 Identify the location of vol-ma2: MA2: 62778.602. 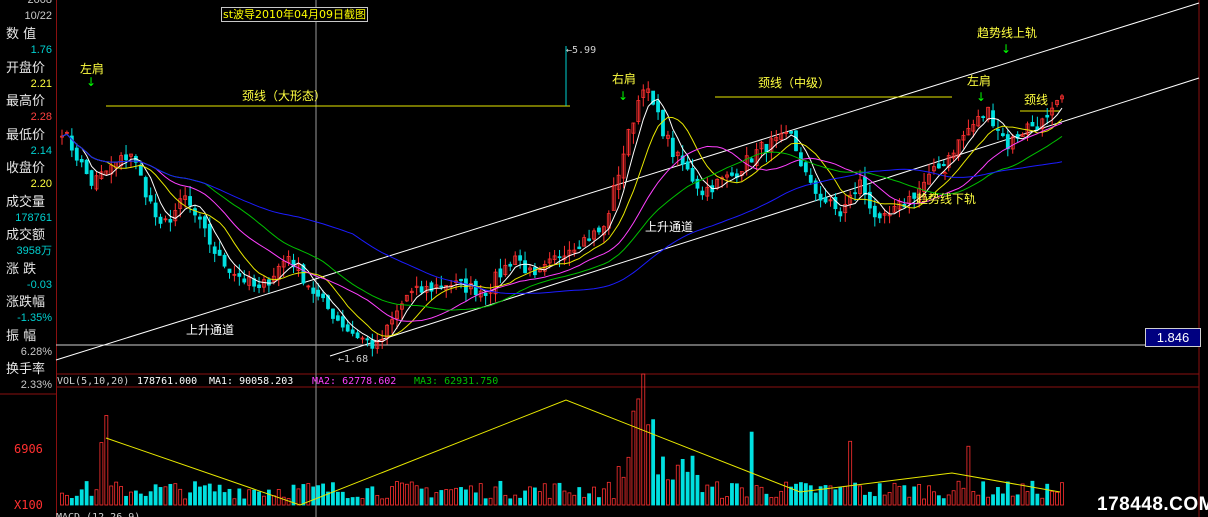
(354, 381).